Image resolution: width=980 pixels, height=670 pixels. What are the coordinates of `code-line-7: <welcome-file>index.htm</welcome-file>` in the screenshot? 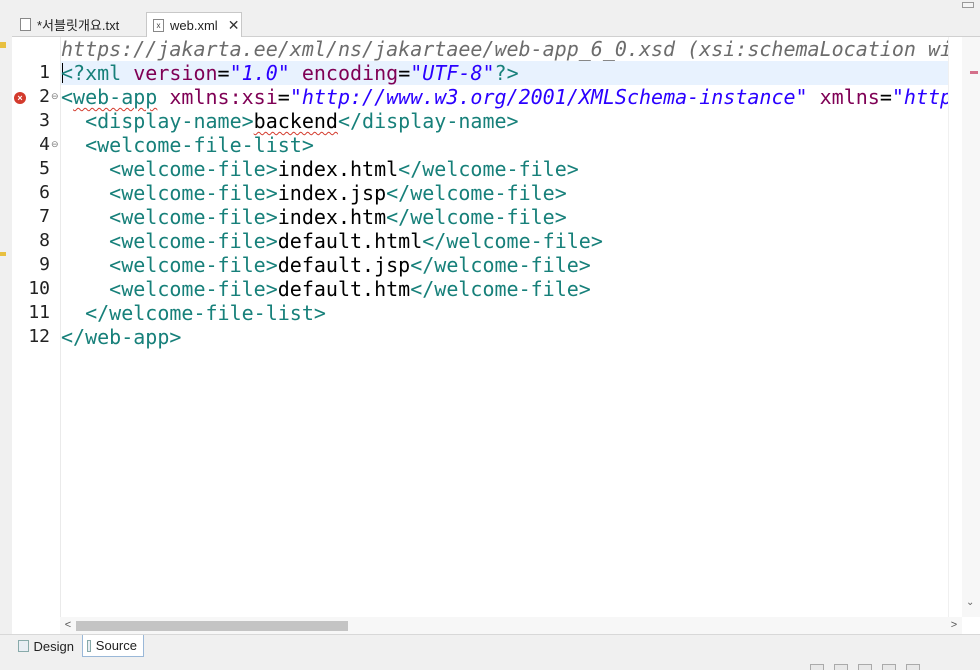 It's located at (338, 217).